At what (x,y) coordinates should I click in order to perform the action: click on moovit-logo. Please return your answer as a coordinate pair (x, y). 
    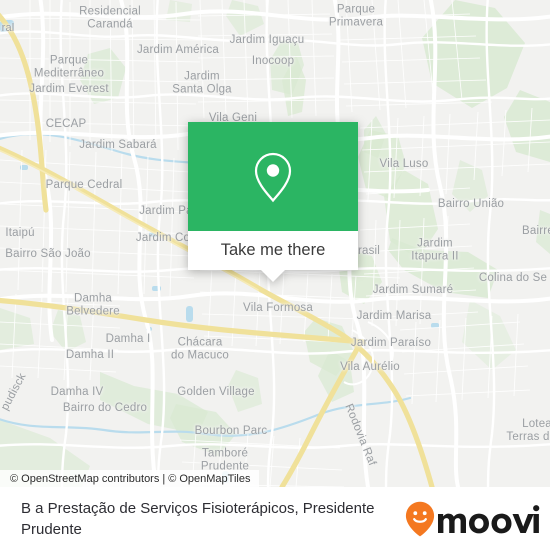
    Looking at the image, I should click on (473, 519).